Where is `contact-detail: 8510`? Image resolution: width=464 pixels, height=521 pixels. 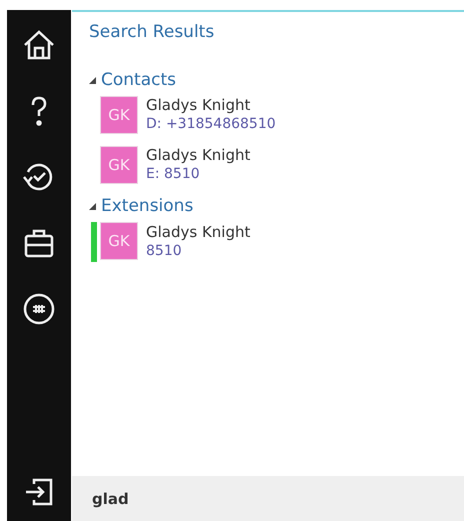
contact-detail: 8510 is located at coordinates (164, 251).